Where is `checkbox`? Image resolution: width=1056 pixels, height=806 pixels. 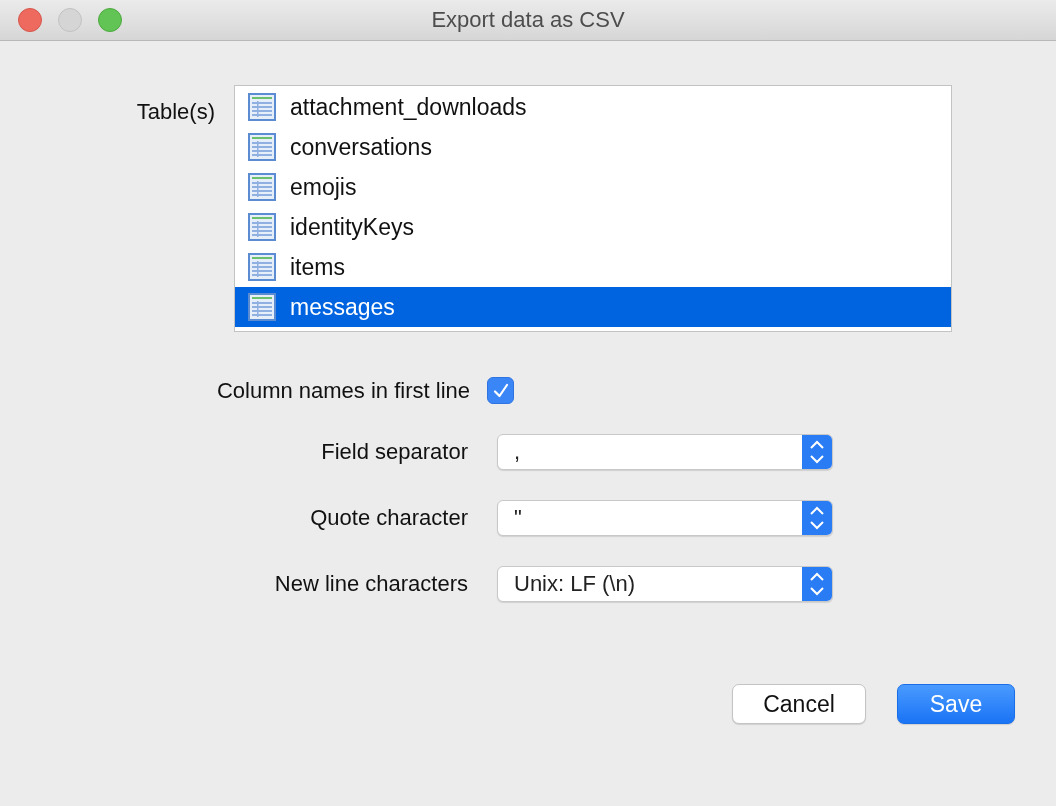 checkbox is located at coordinates (500, 390).